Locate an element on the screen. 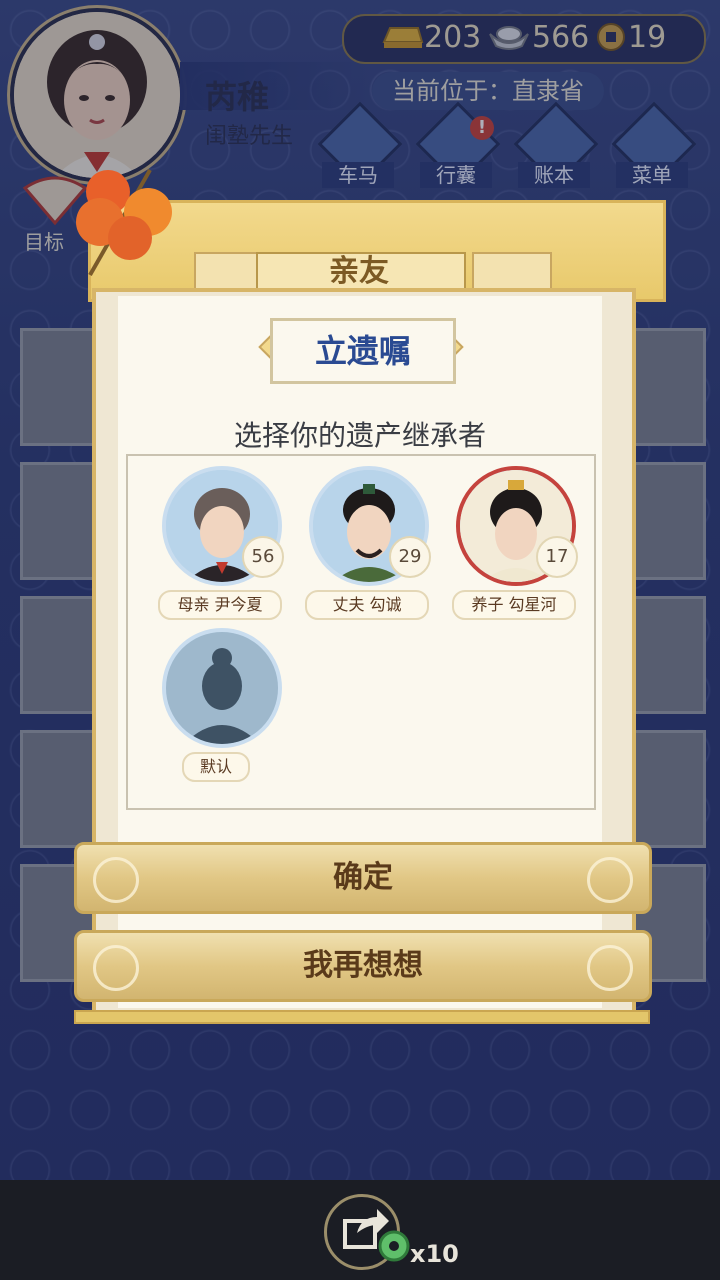  confirm-button: 确定 is located at coordinates (363, 878).